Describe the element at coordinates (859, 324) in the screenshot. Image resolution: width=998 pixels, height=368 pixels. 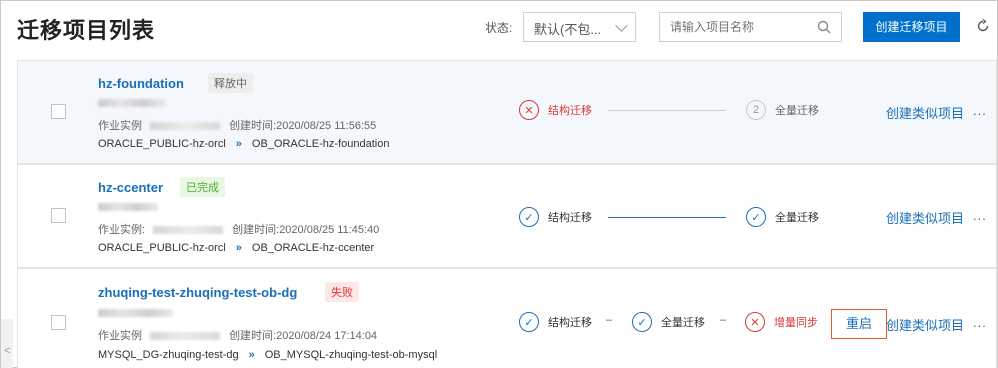
I see `restart-button: 重启` at that location.